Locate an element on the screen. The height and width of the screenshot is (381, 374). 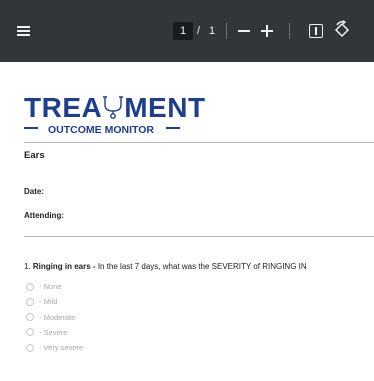
option-label: - Severe is located at coordinates (53, 332).